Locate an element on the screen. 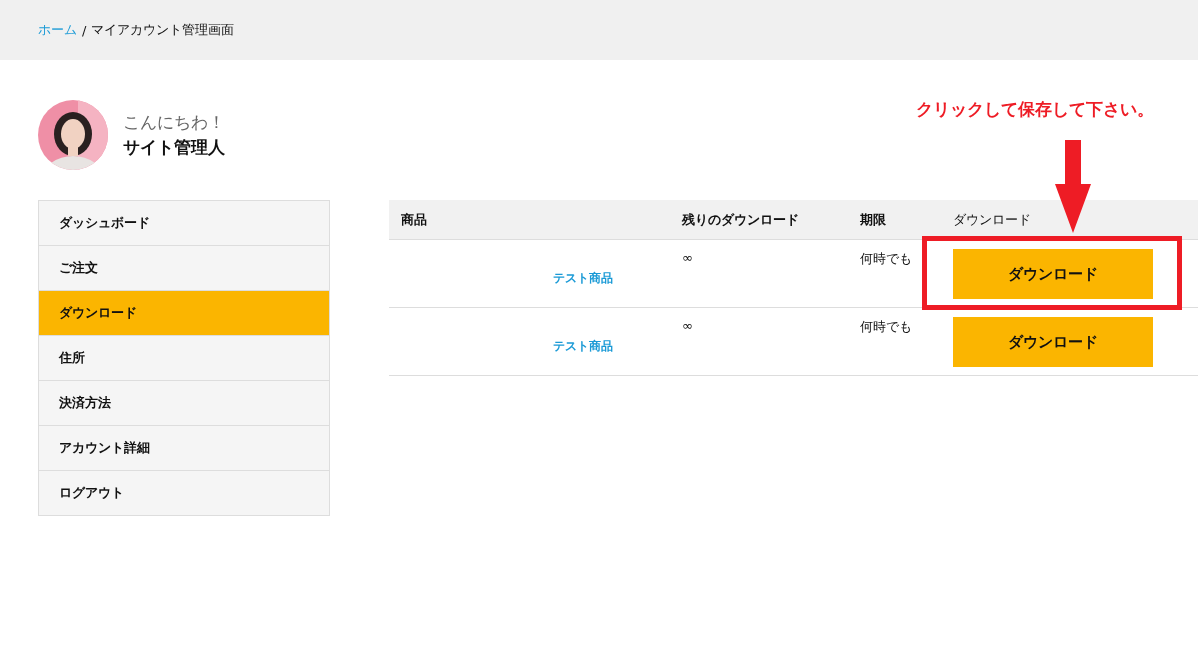 The image size is (1198, 653). breadcrumb-current: マイアカウント管理画面 is located at coordinates (163, 30).